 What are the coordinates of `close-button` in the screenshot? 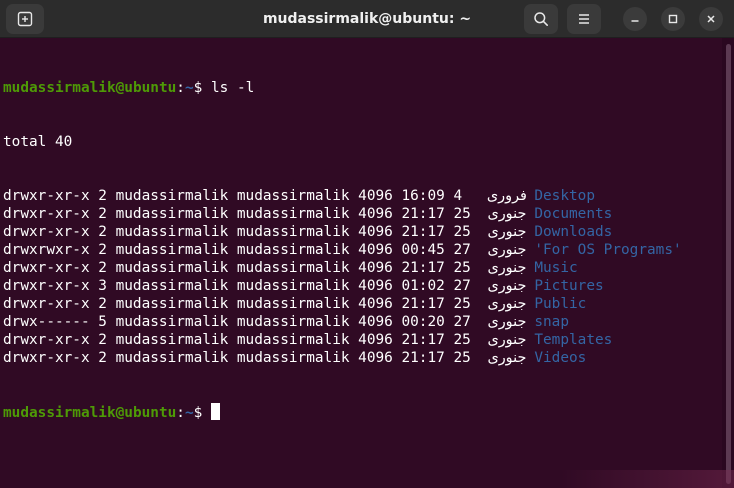 It's located at (711, 19).